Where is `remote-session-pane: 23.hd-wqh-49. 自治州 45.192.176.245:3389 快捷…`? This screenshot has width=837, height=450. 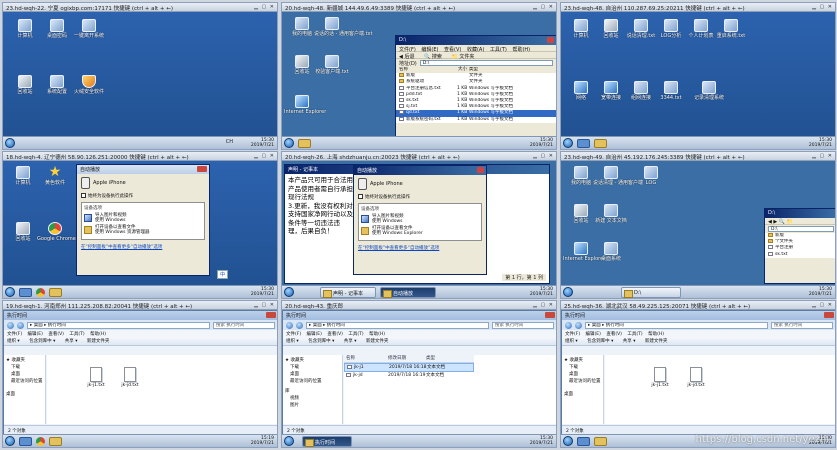
remote-session-pane: 23.hd-wqh-49. 自治州 45.192.176.245:3389 快捷… is located at coordinates (698, 225).